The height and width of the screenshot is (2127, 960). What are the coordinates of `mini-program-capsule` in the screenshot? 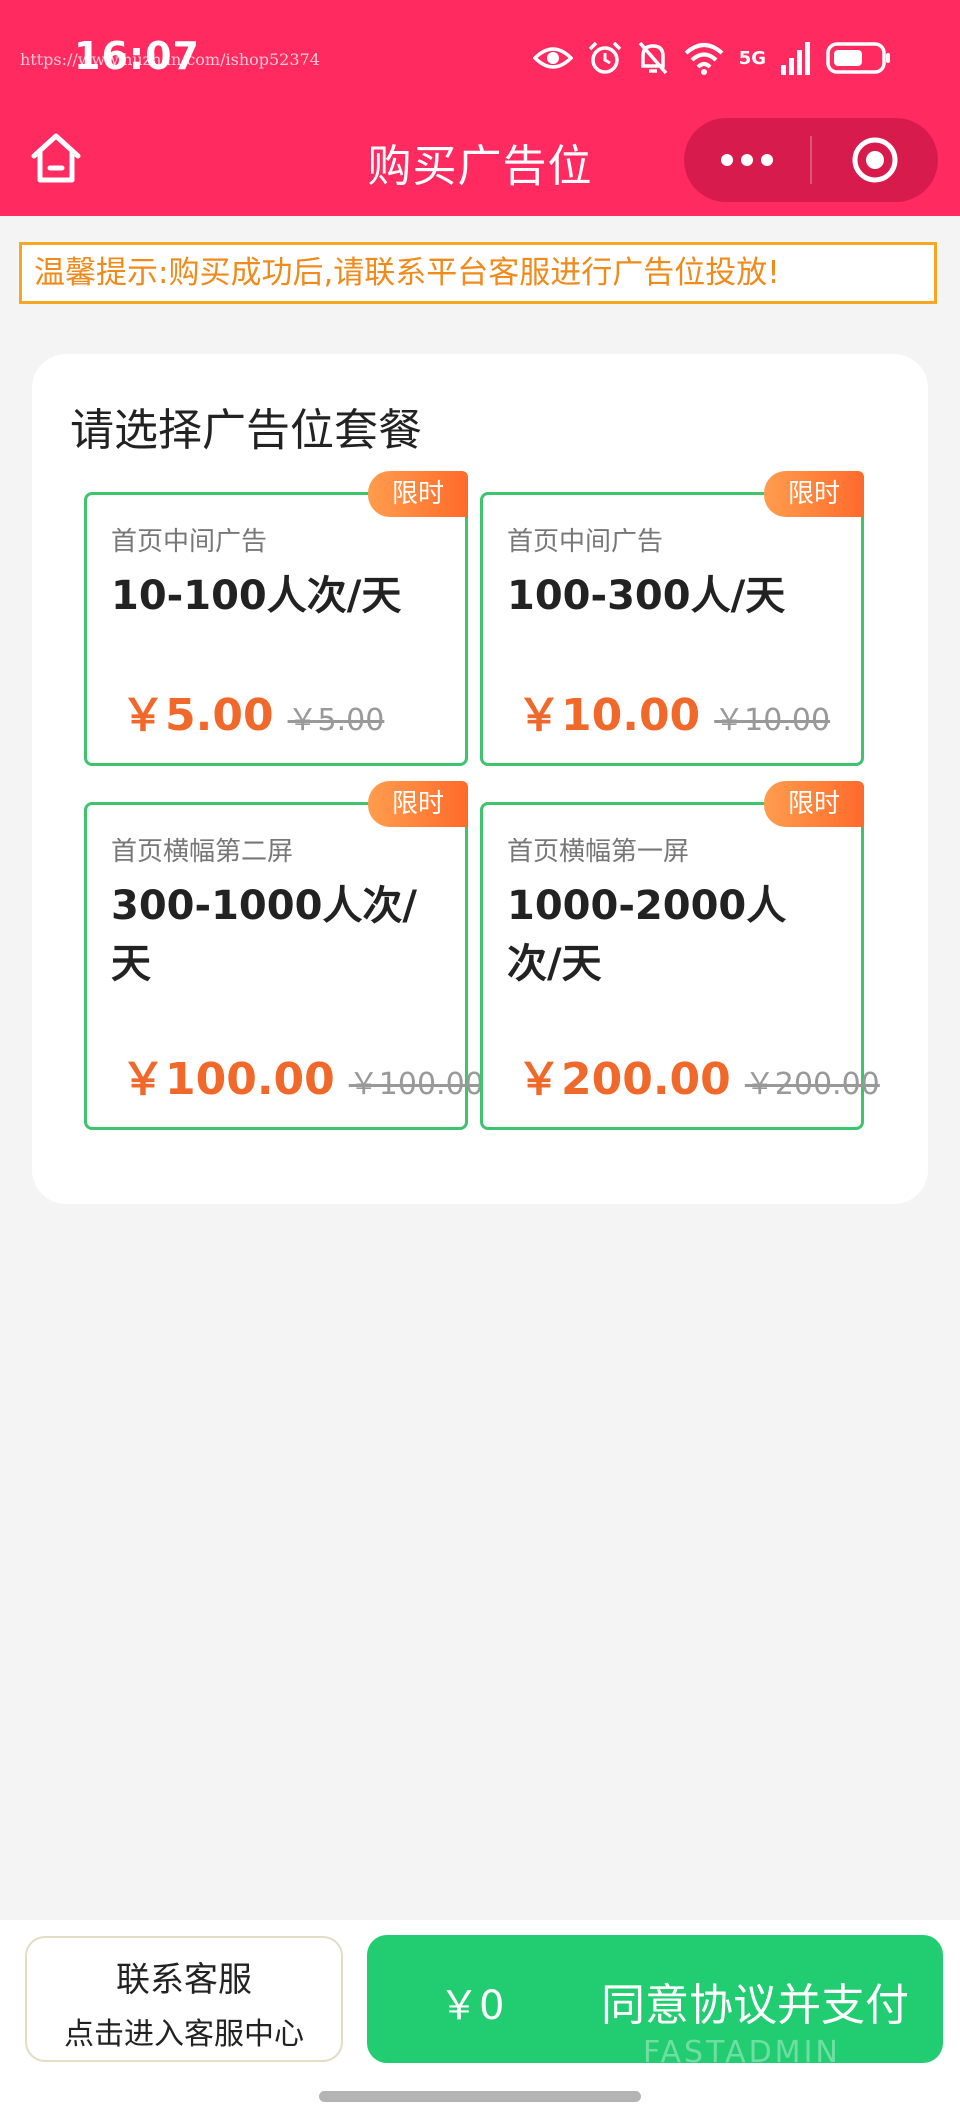 It's located at (811, 160).